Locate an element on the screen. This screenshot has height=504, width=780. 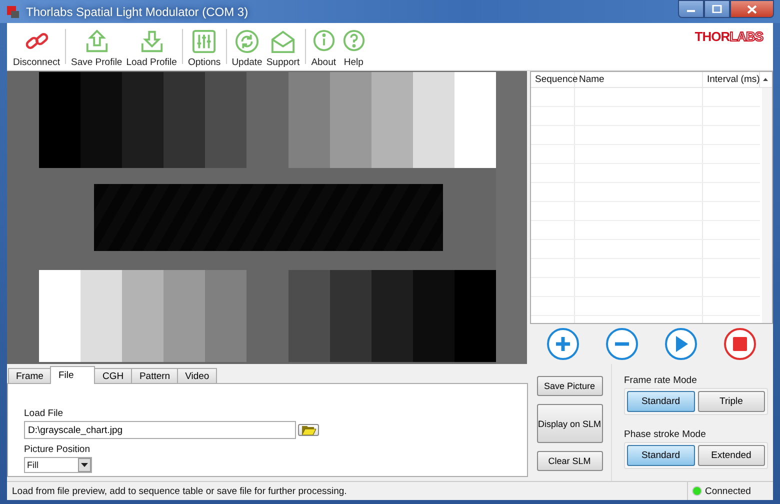
toolbar-button: Save Profile is located at coordinates (96, 46).